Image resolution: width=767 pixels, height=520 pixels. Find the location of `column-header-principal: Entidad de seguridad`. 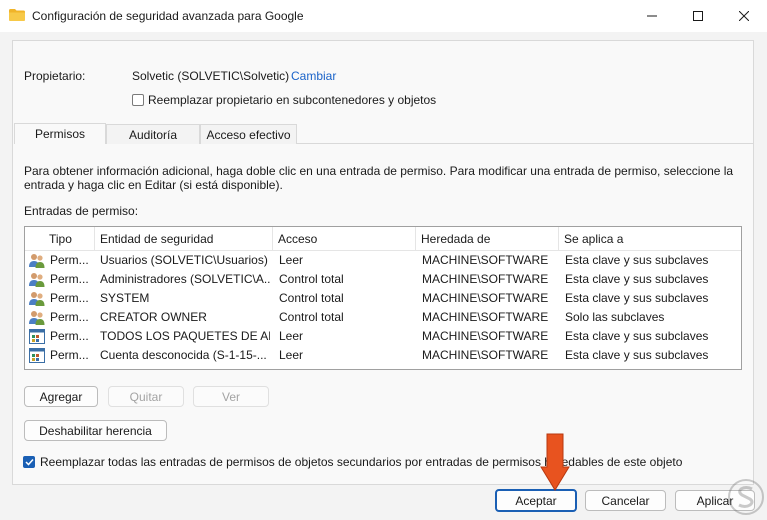

column-header-principal: Entidad de seguridad is located at coordinates (184, 238).